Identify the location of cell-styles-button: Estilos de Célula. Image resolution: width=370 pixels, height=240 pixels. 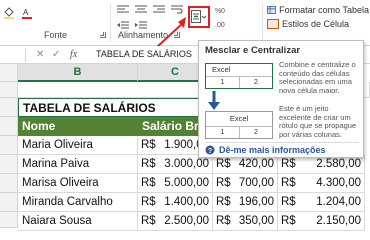
(318, 23).